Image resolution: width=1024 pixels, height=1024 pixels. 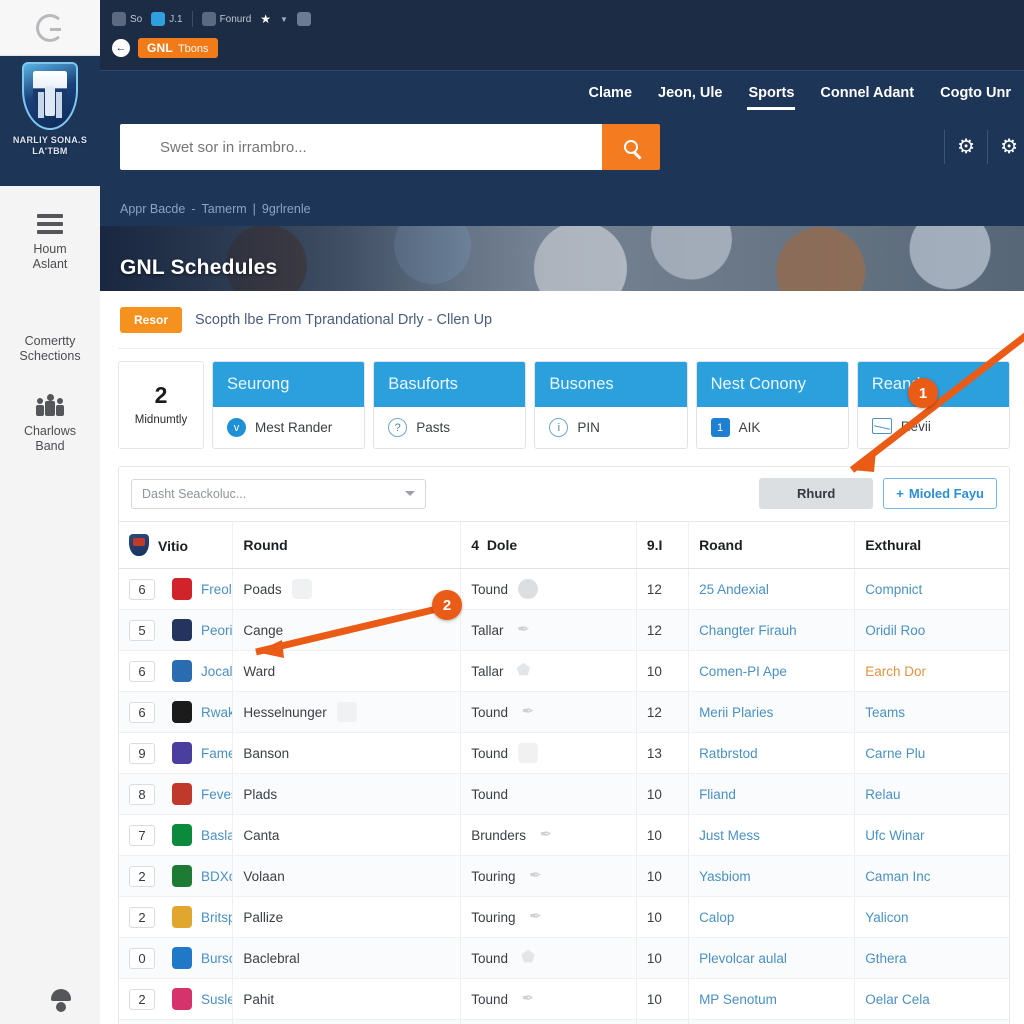 I want to click on roand-link: Yasbiom, so click(x=725, y=876).